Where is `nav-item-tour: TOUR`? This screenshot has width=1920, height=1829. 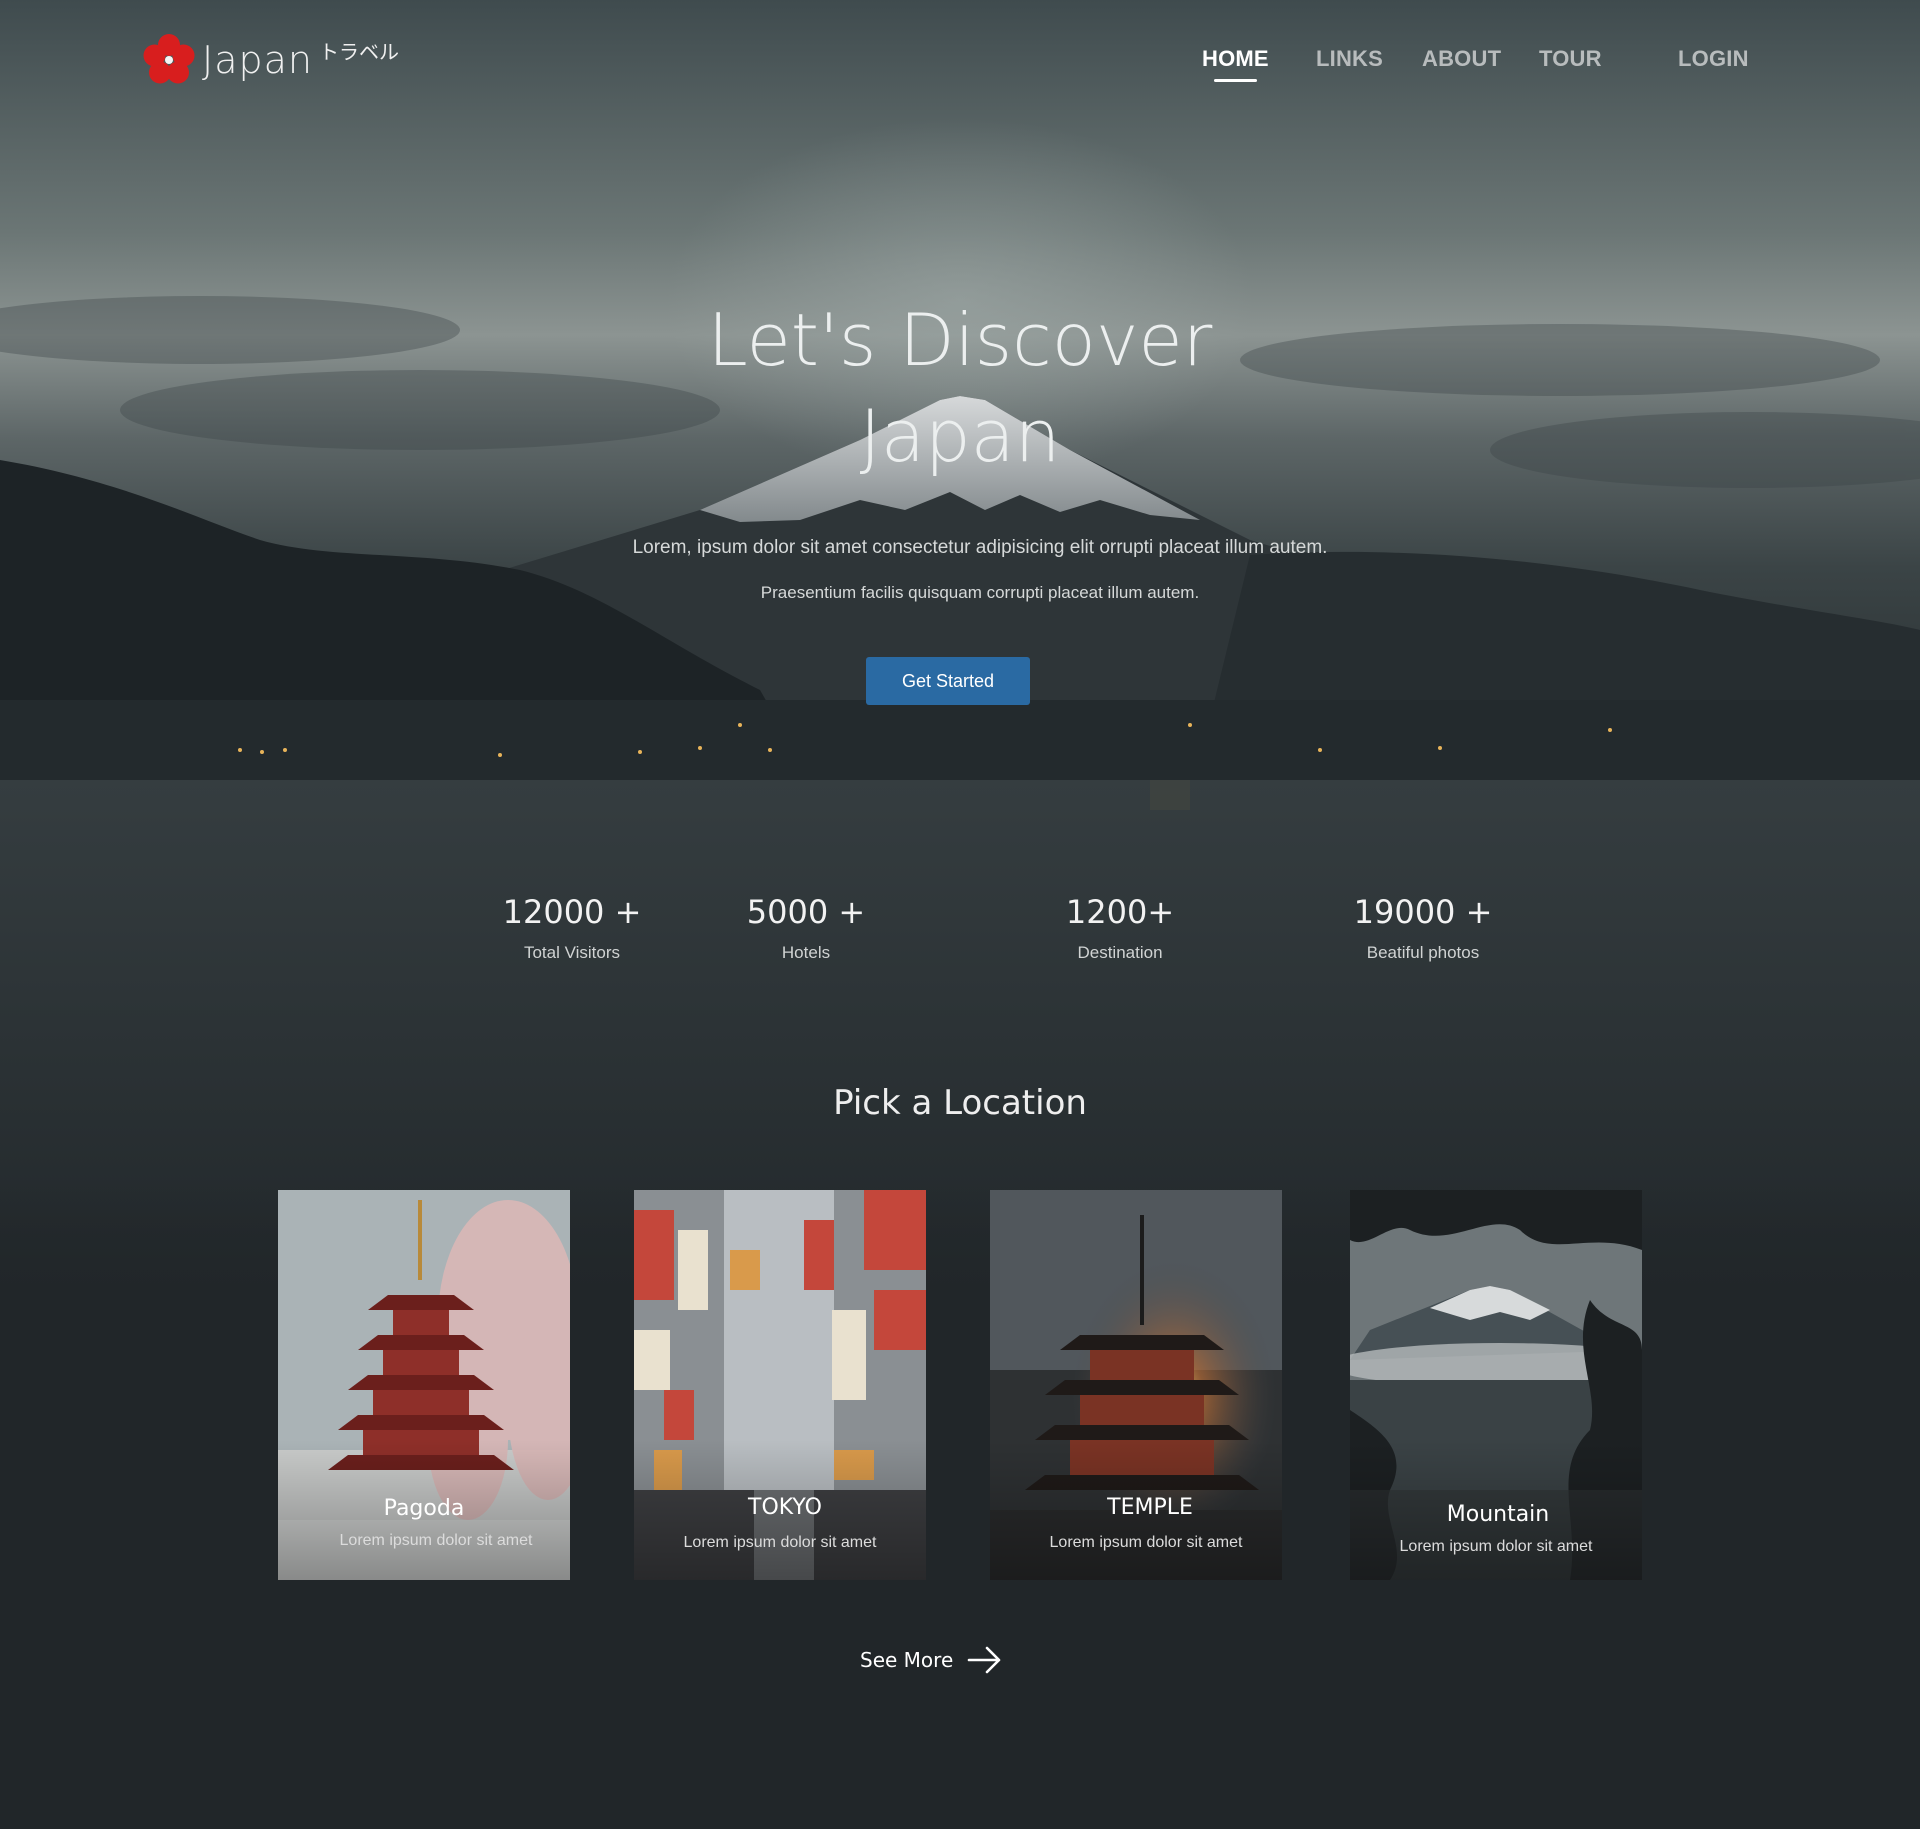
nav-item-tour: TOUR is located at coordinates (1570, 59).